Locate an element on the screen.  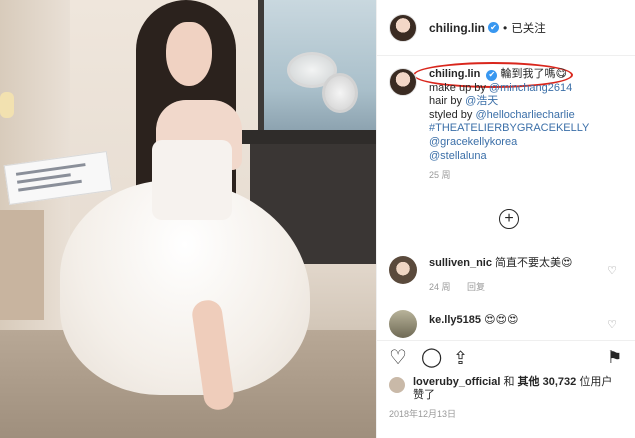
reply-button: 回复 is located at coordinates (476, 287).